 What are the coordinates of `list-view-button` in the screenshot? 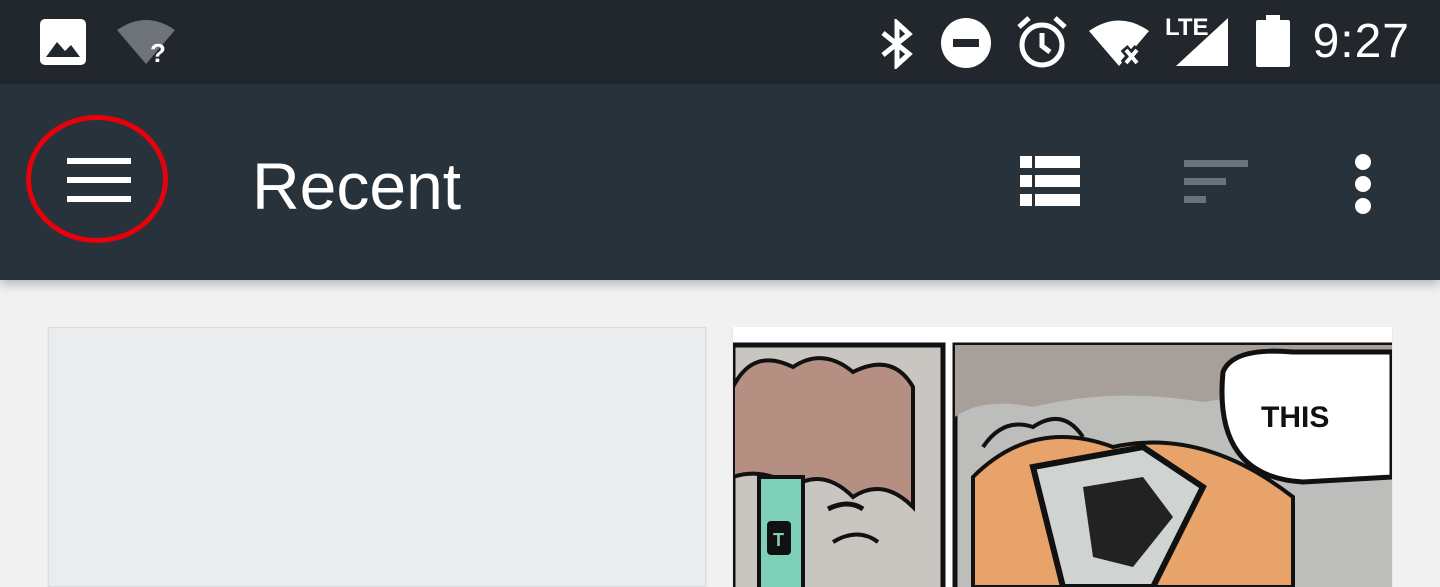 It's located at (1050, 182).